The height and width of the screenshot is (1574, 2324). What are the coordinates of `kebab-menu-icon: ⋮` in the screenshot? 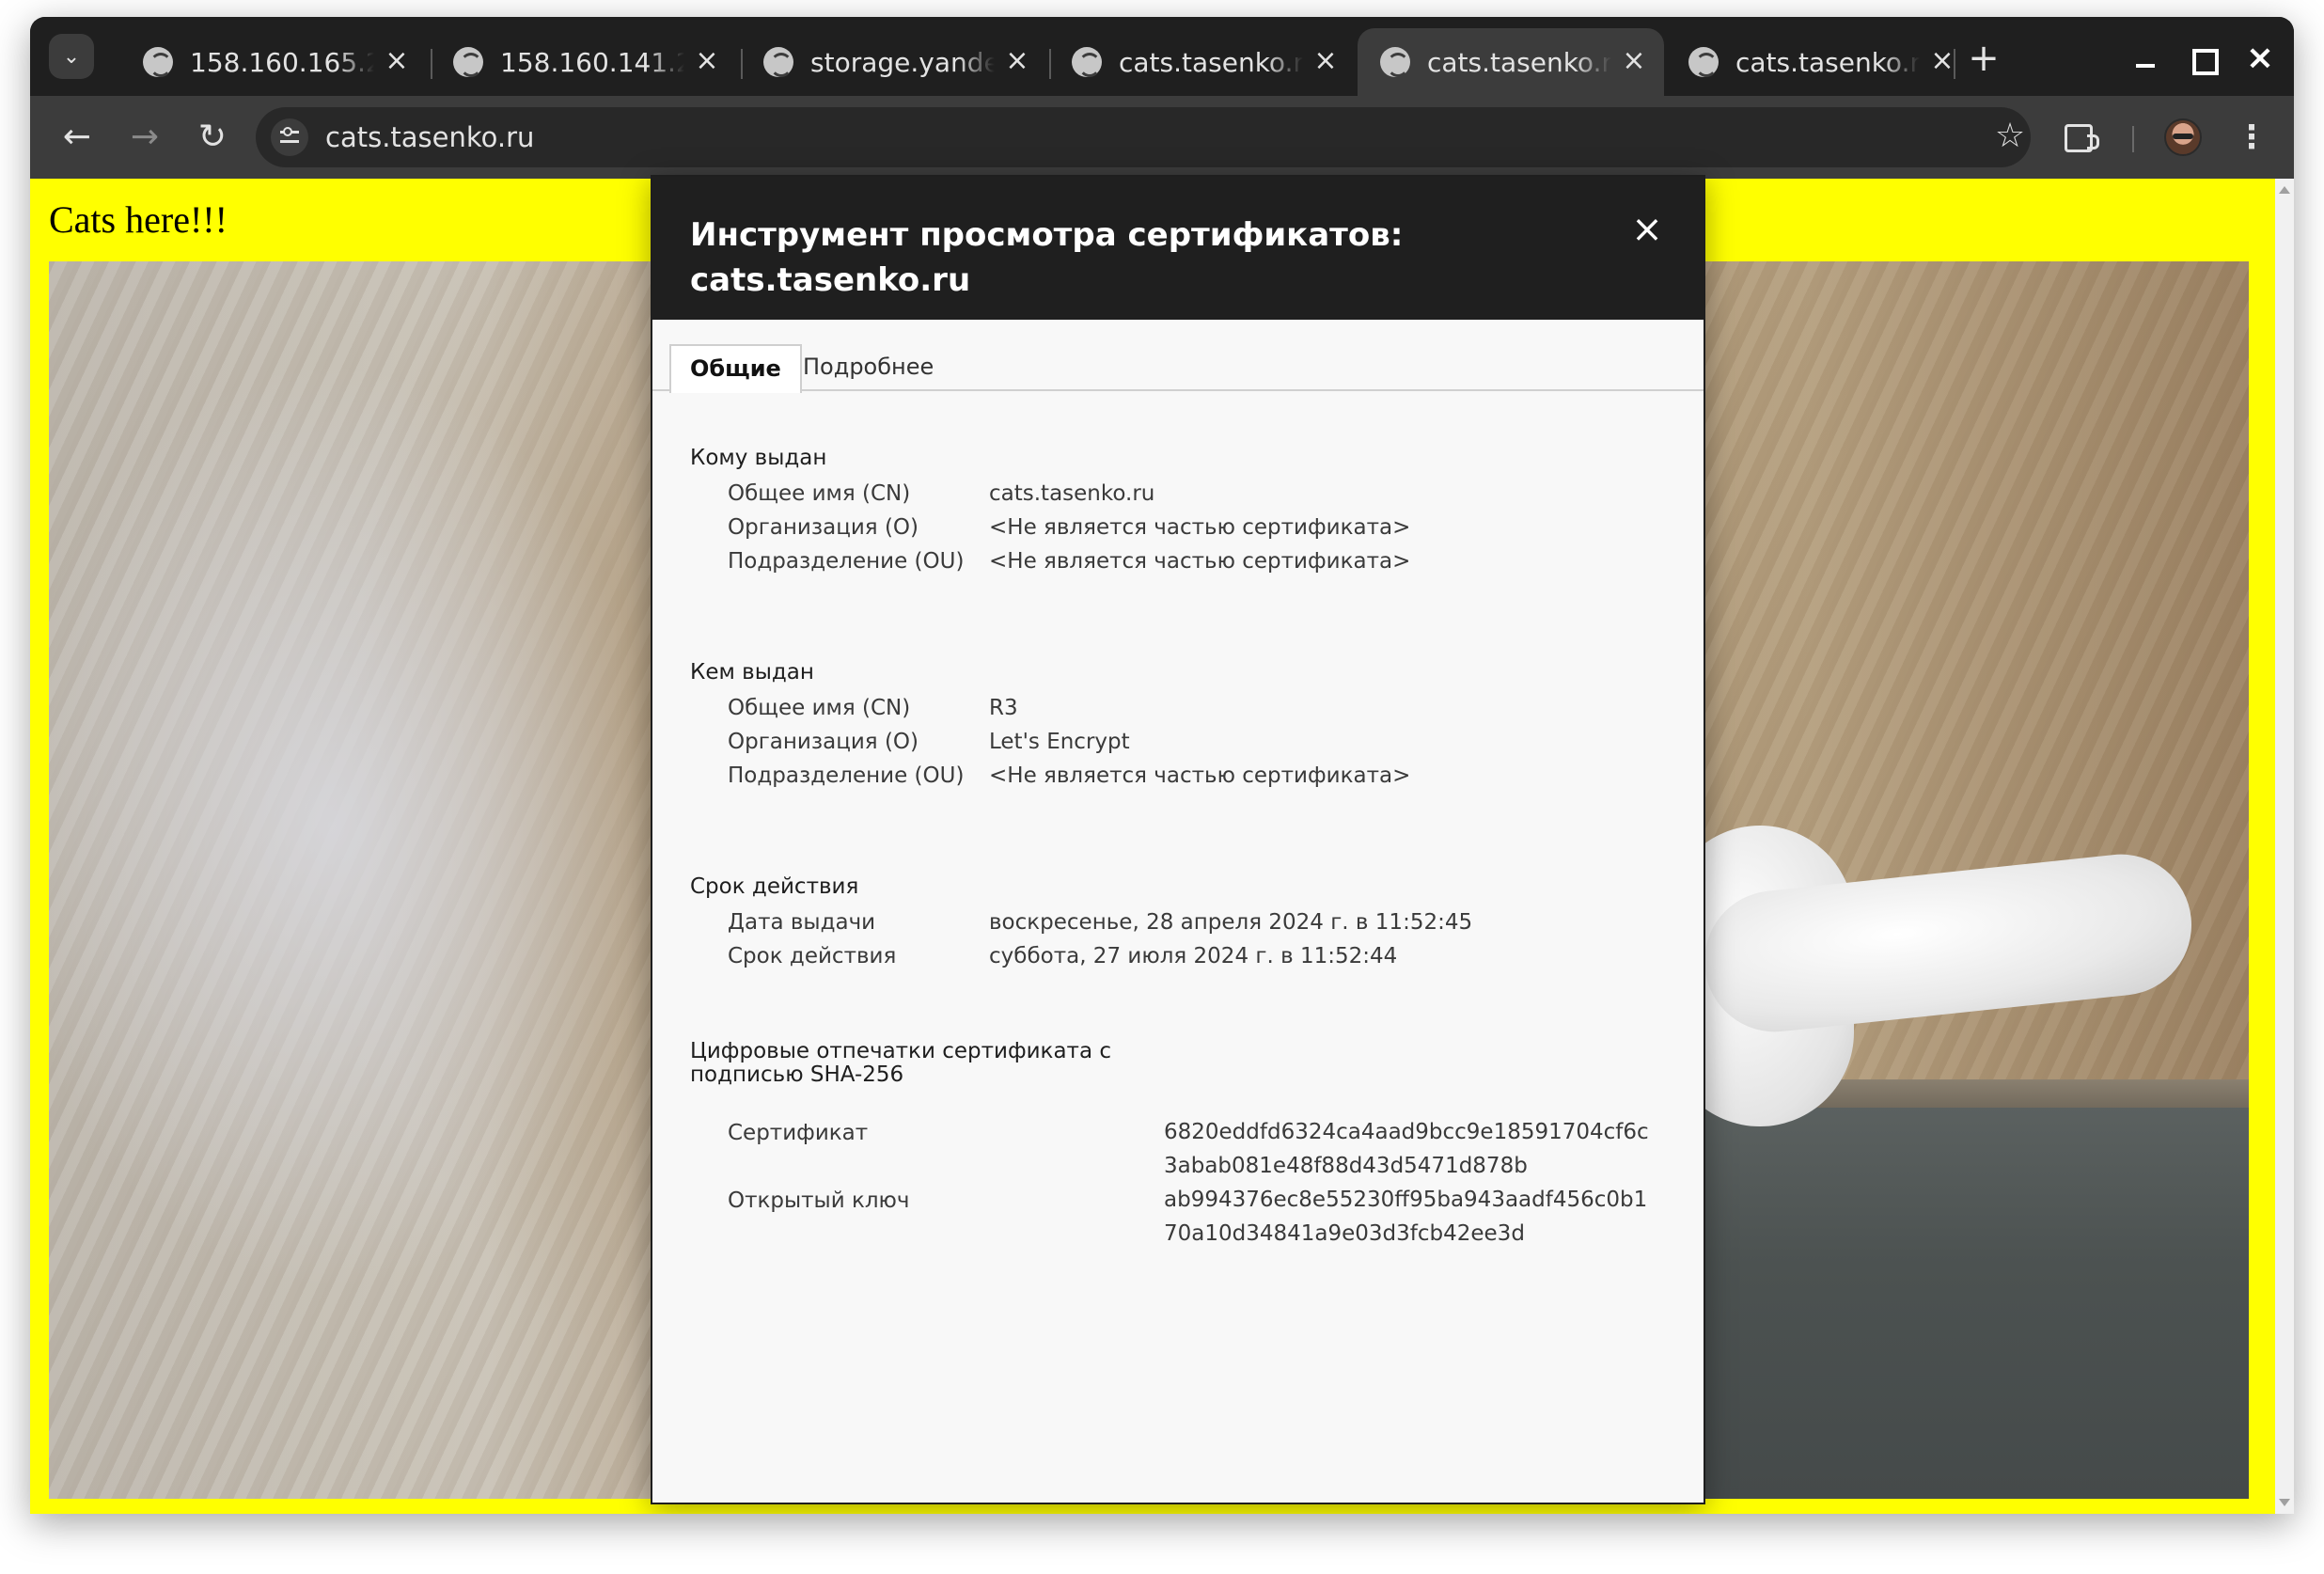 It's located at (2252, 137).